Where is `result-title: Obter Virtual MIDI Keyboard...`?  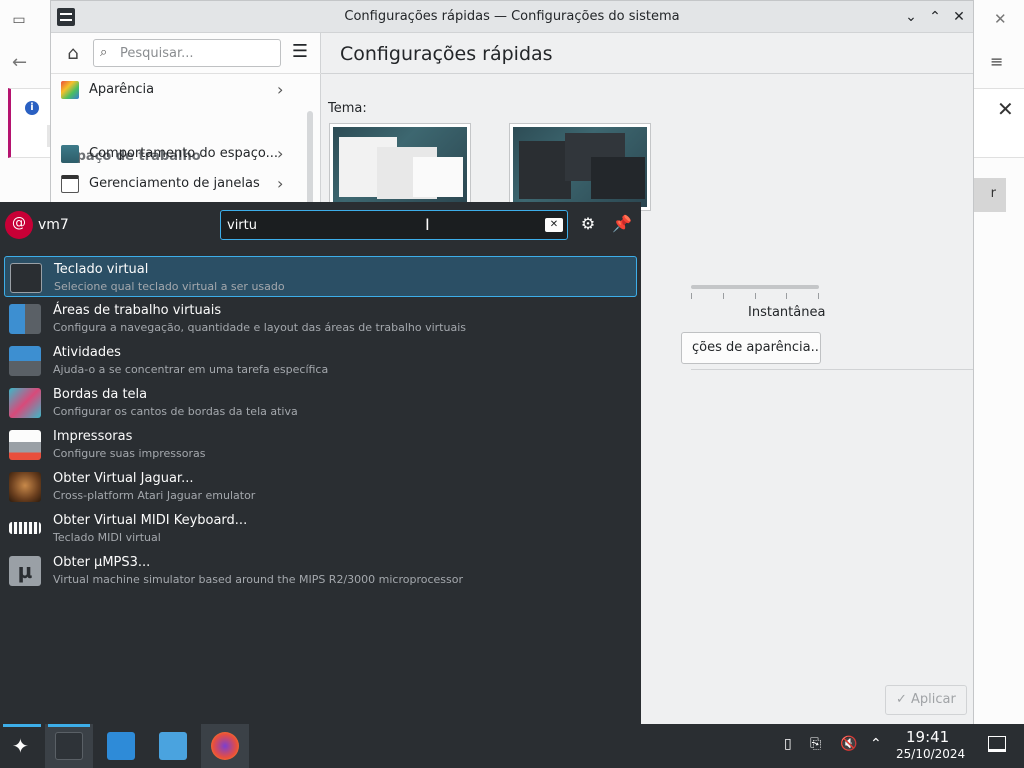 result-title: Obter Virtual MIDI Keyboard... is located at coordinates (150, 520).